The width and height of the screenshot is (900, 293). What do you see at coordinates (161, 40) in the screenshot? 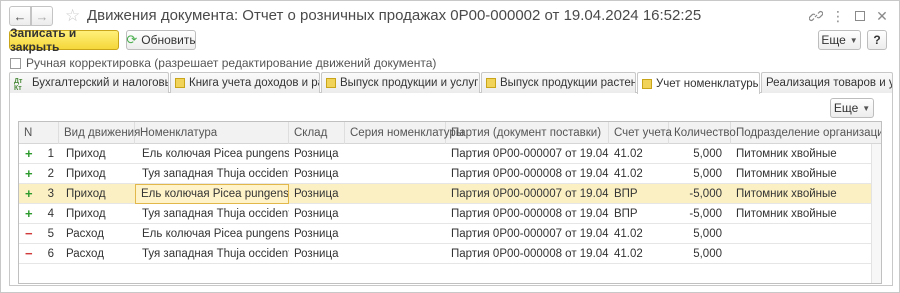
I see `refresh-button: ⟳ Обновить` at bounding box center [161, 40].